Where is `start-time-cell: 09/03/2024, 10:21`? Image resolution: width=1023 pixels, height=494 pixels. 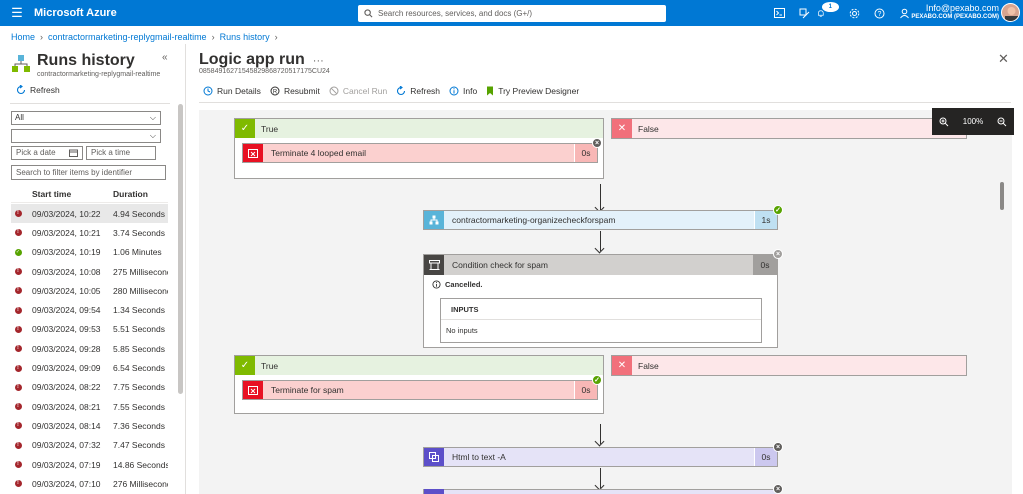 start-time-cell: 09/03/2024, 10:21 is located at coordinates (66, 232).